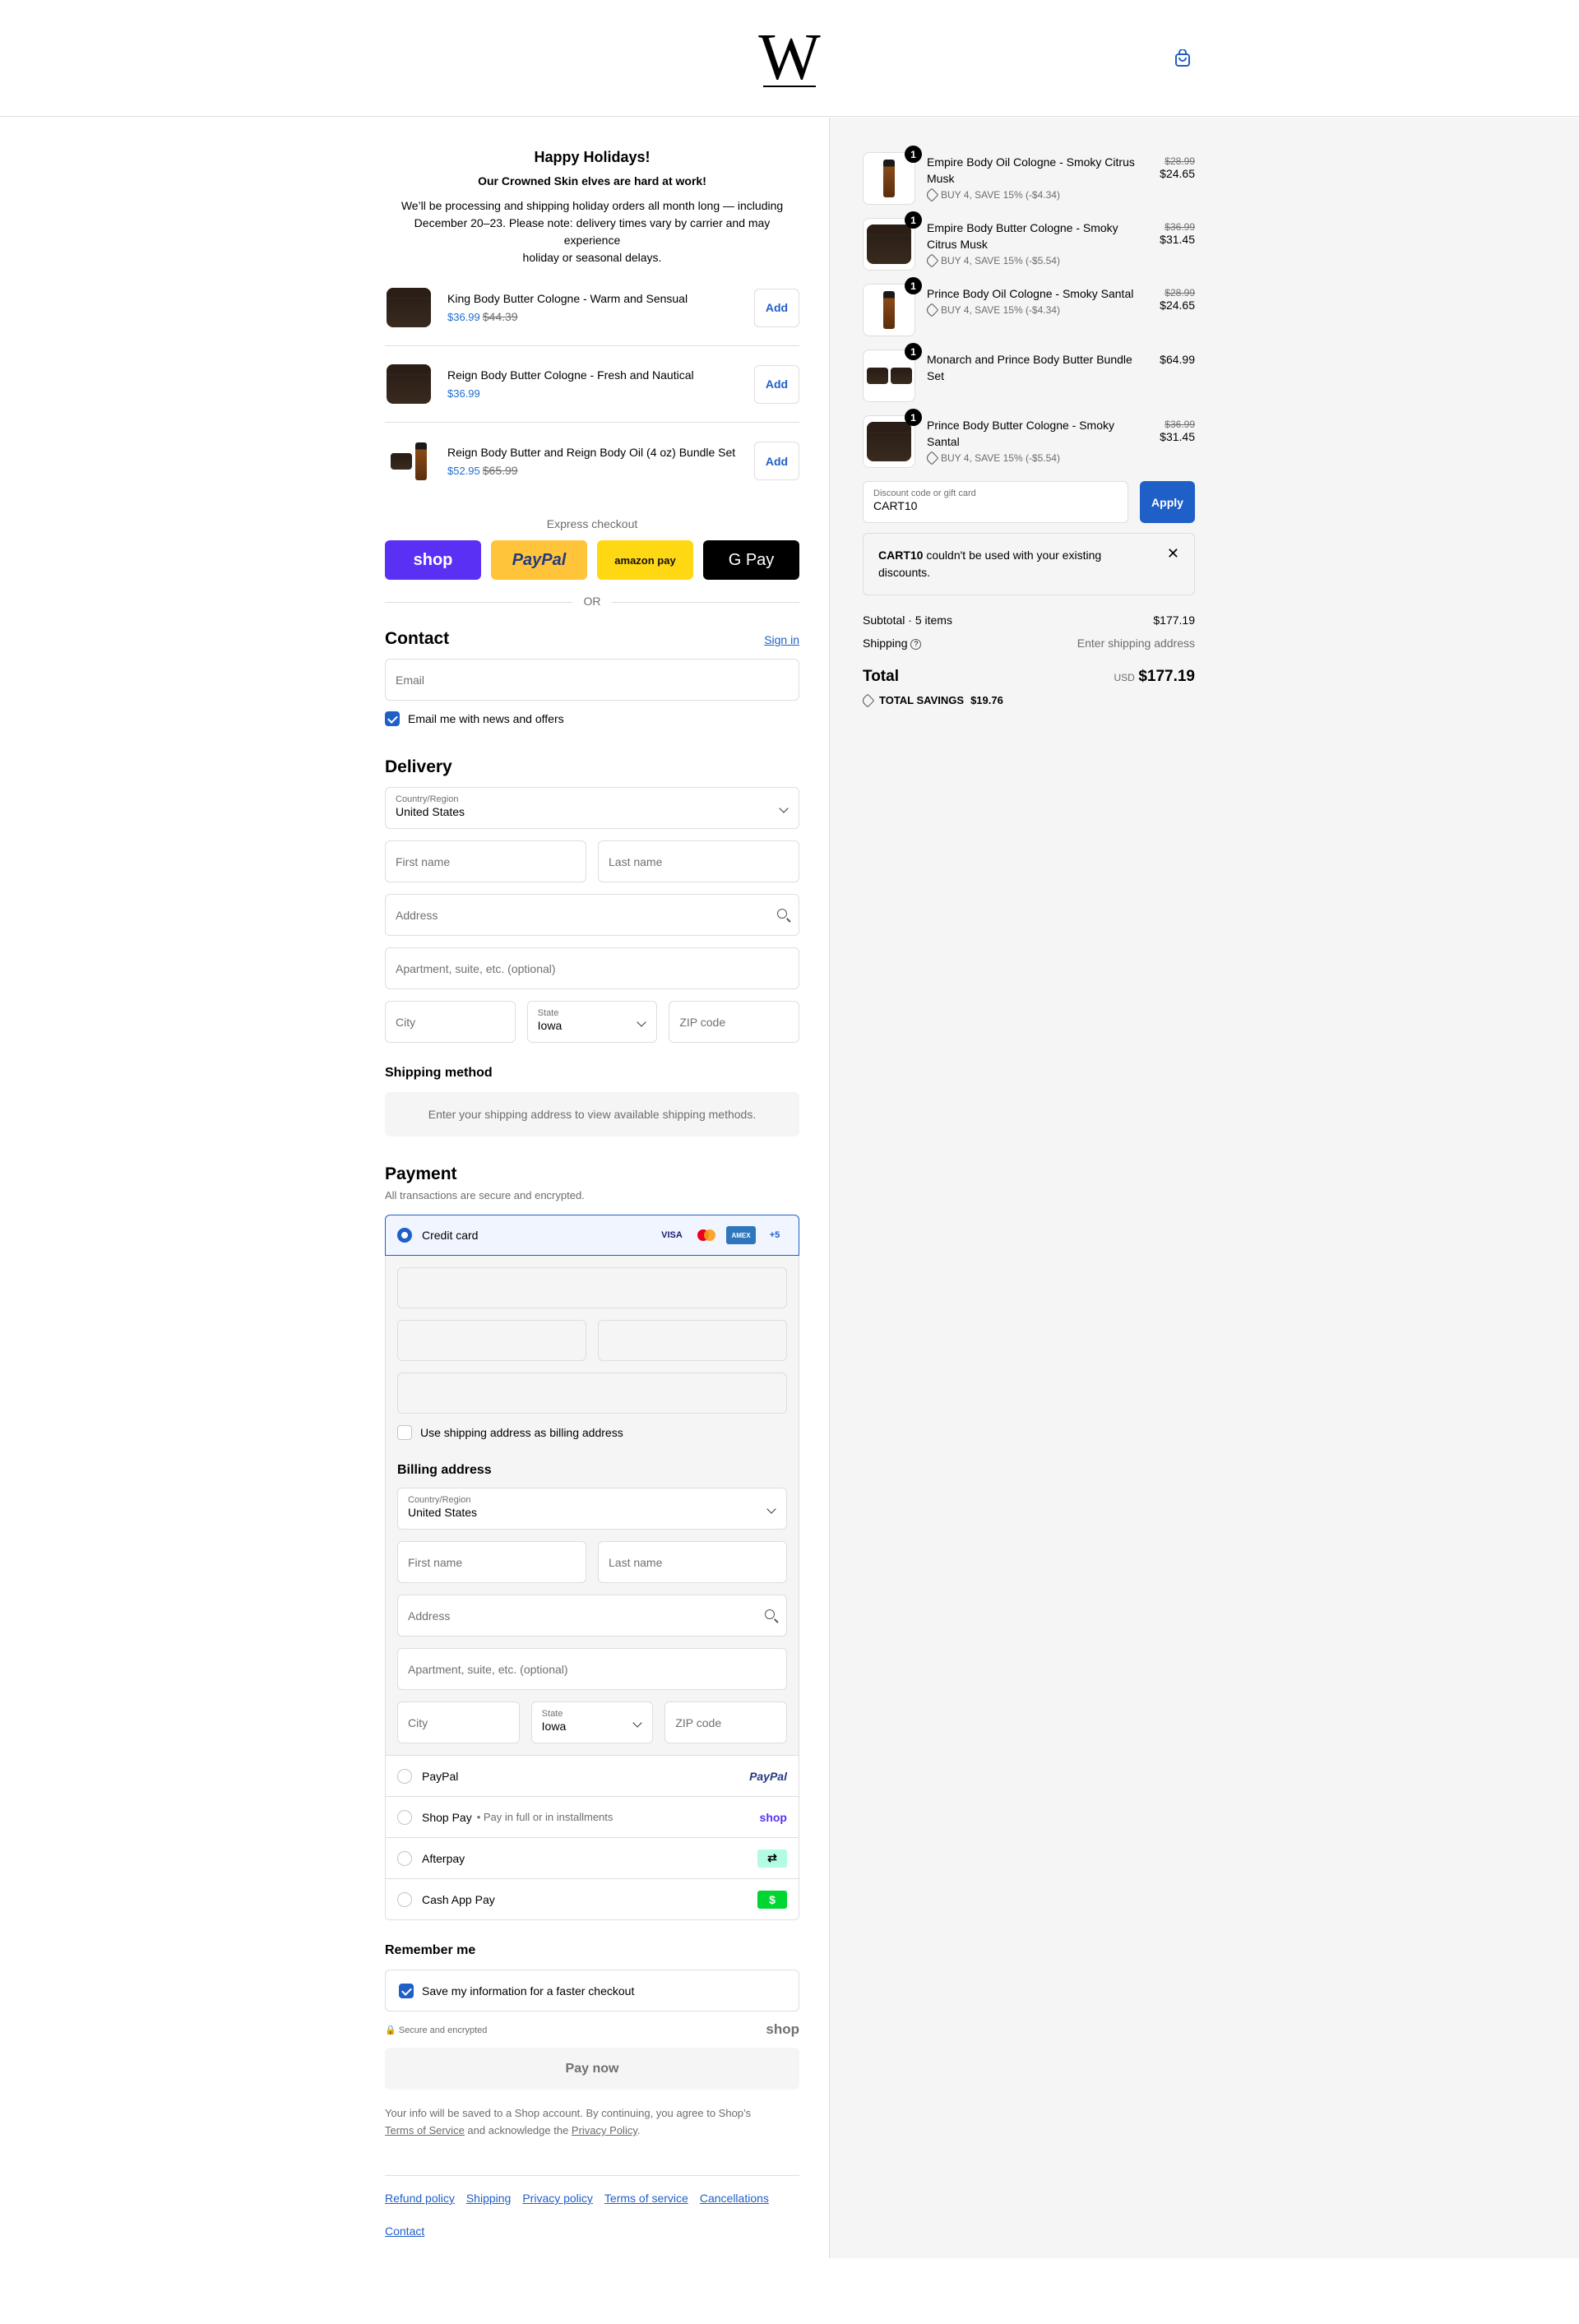 The height and width of the screenshot is (2324, 1579). I want to click on address-field: Address, so click(592, 915).